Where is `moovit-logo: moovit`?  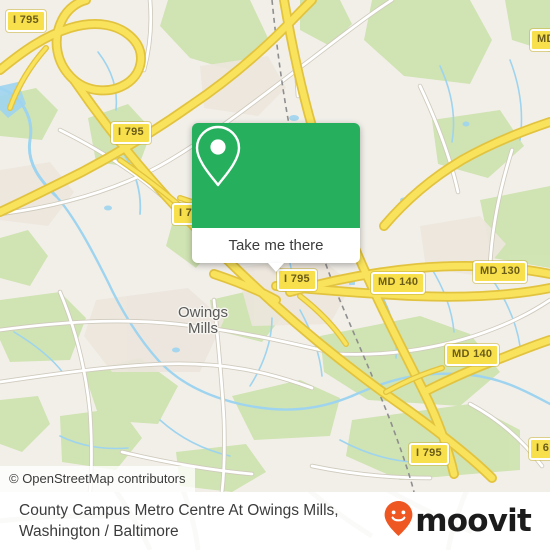
moovit-logo: moovit is located at coordinates (457, 521).